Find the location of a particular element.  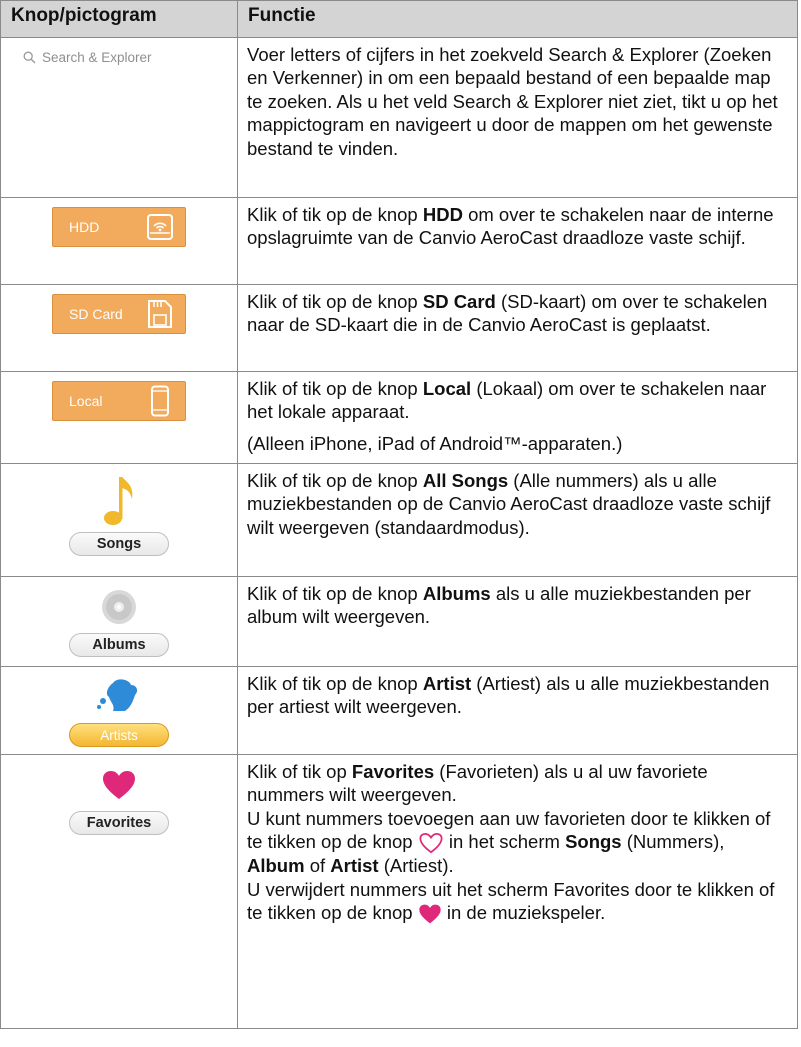

sd-card-button: SD Card is located at coordinates (119, 314).